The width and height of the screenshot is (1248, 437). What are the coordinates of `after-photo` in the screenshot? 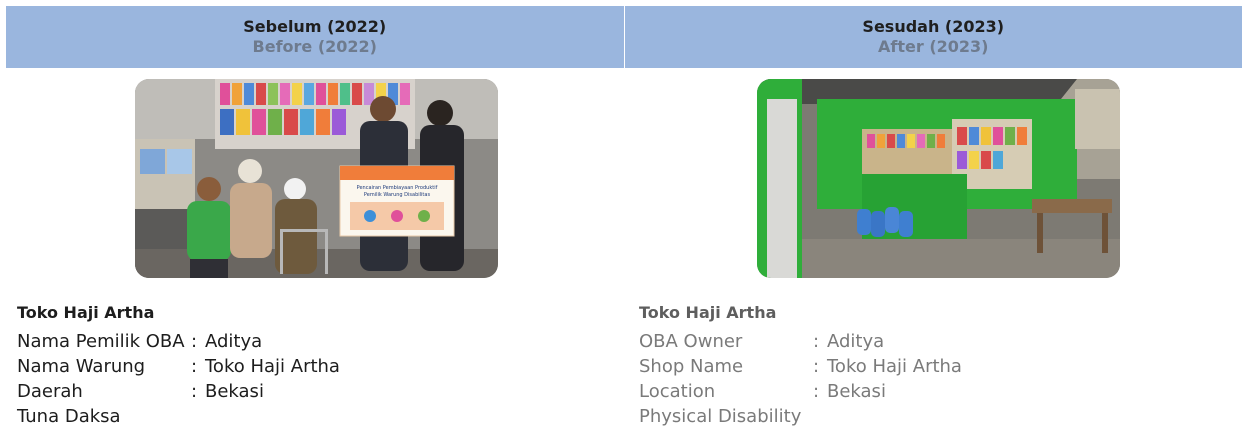 It's located at (938, 178).